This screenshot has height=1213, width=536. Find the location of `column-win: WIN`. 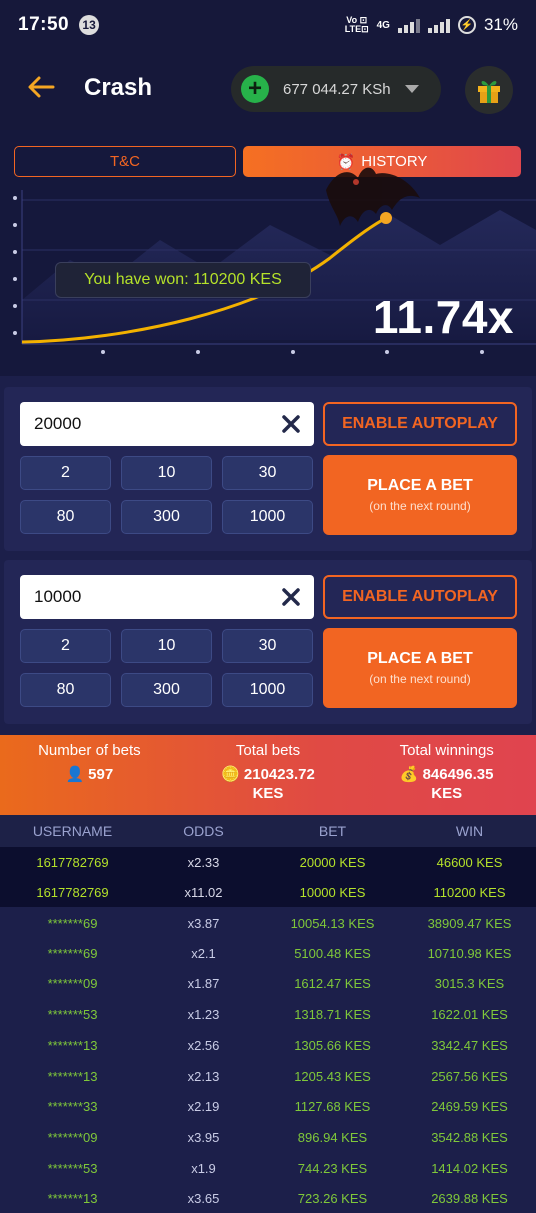

column-win: WIN is located at coordinates (469, 831).